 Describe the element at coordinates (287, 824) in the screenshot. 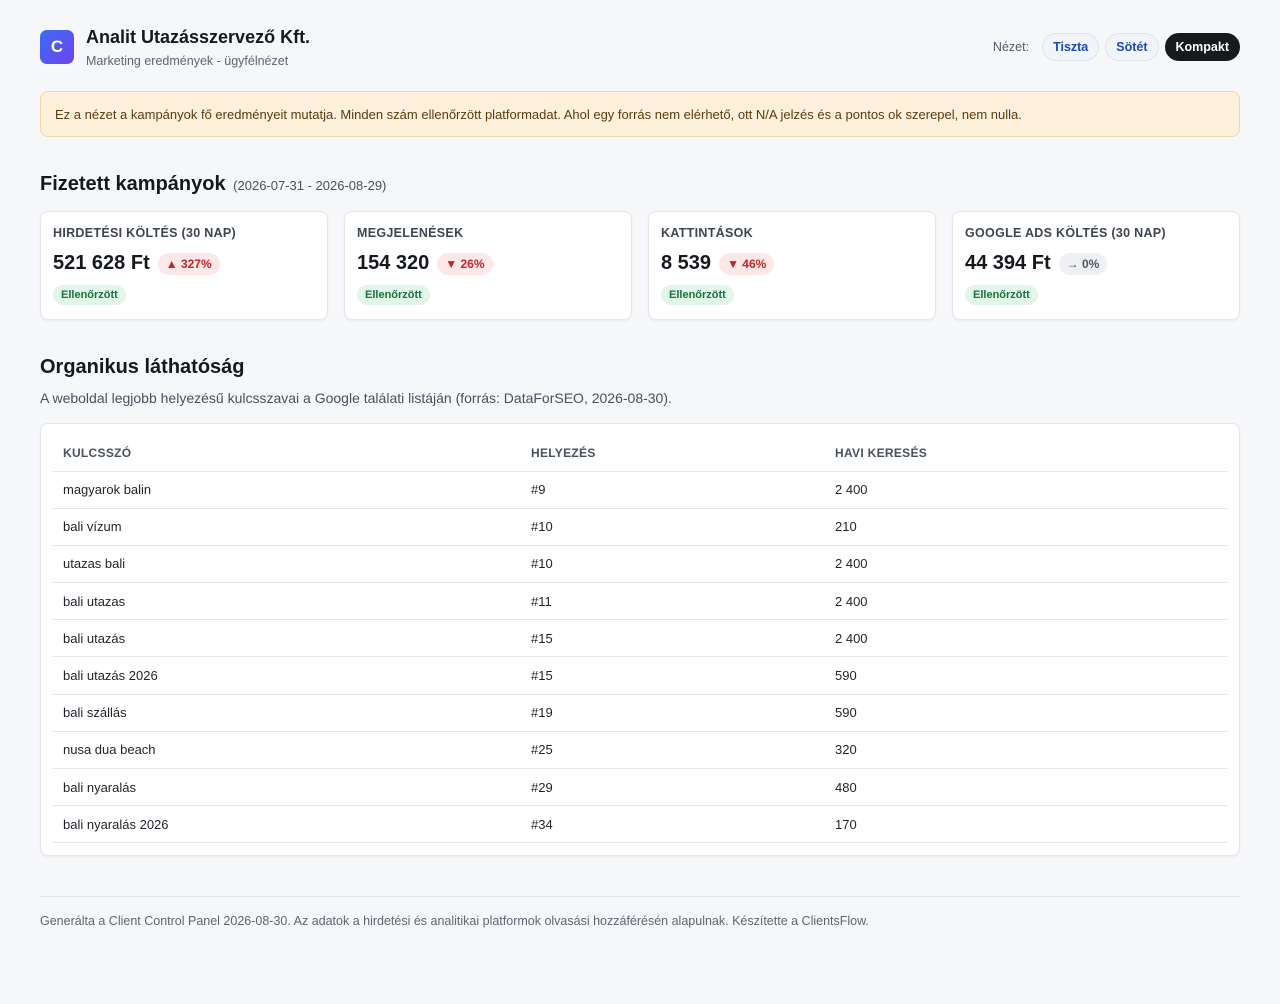

I see `keyword-cell: bali nyaralás 2026` at that location.